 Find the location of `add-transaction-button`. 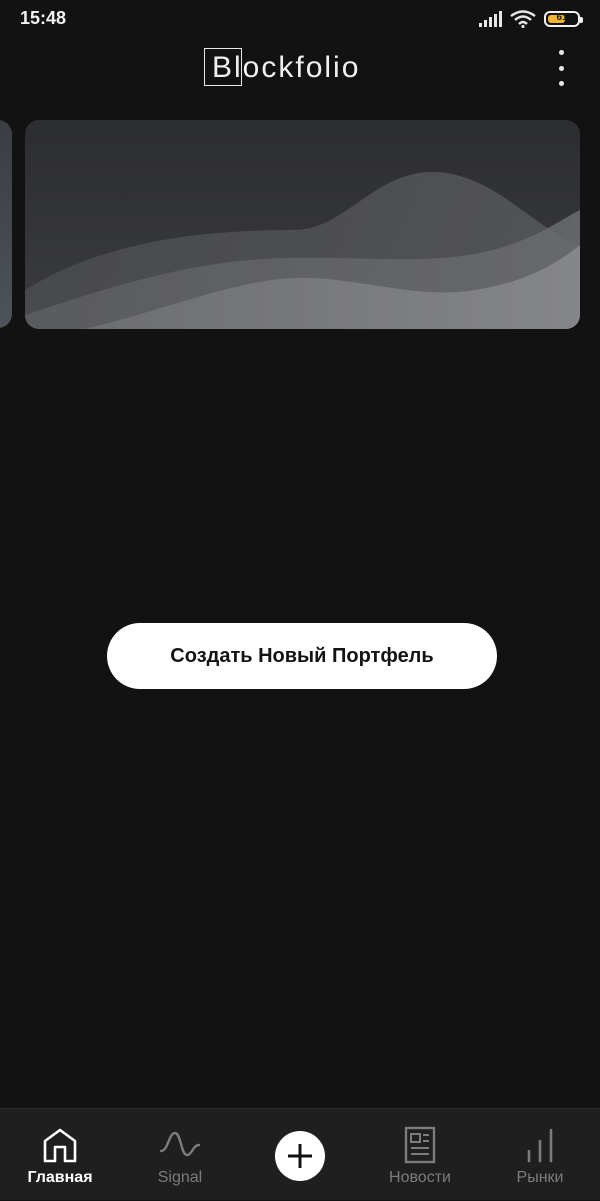

add-transaction-button is located at coordinates (300, 1156).